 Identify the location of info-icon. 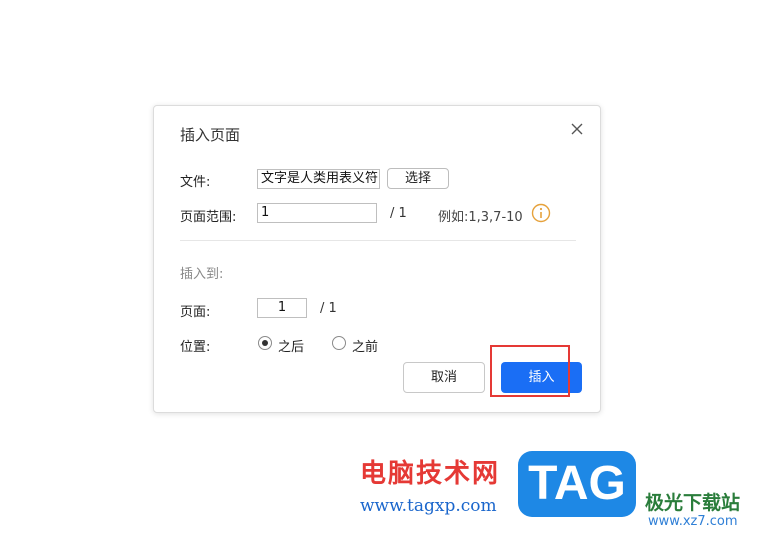
(541, 213).